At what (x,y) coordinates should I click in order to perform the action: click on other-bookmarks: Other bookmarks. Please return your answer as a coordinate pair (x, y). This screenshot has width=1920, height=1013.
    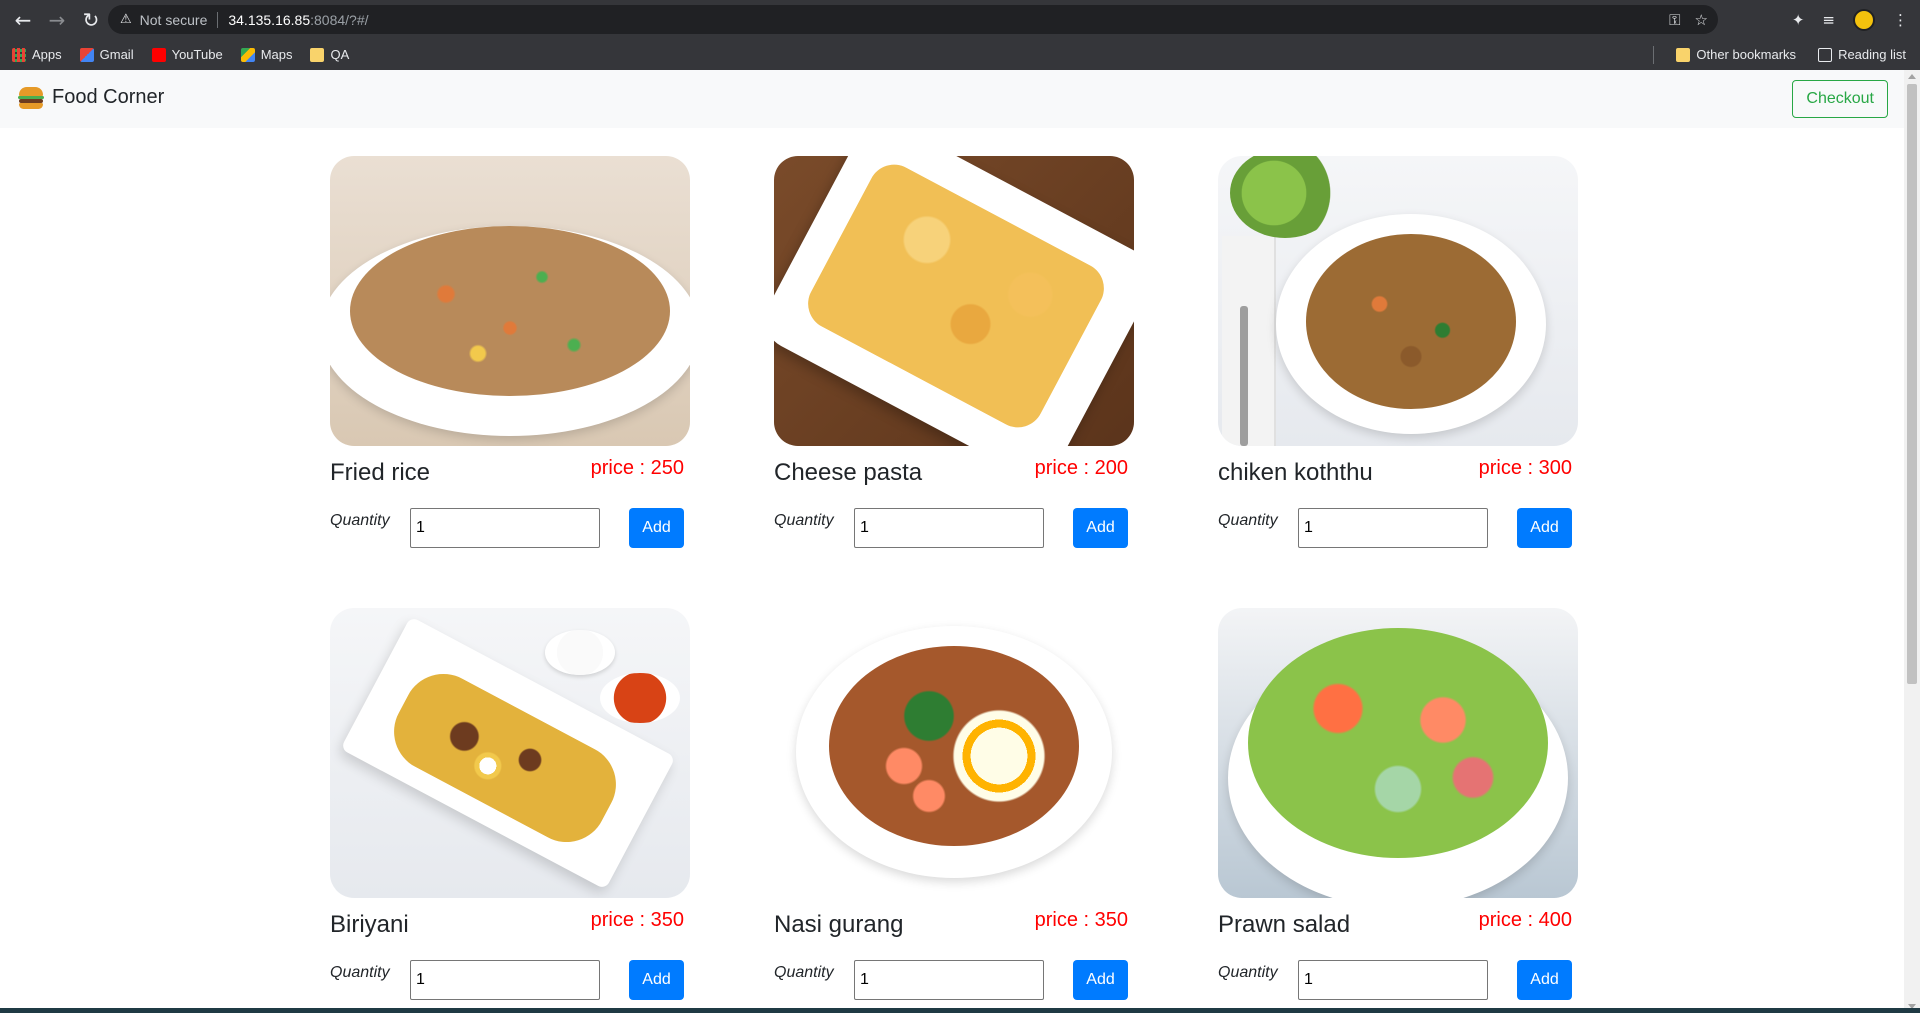
    Looking at the image, I should click on (1736, 54).